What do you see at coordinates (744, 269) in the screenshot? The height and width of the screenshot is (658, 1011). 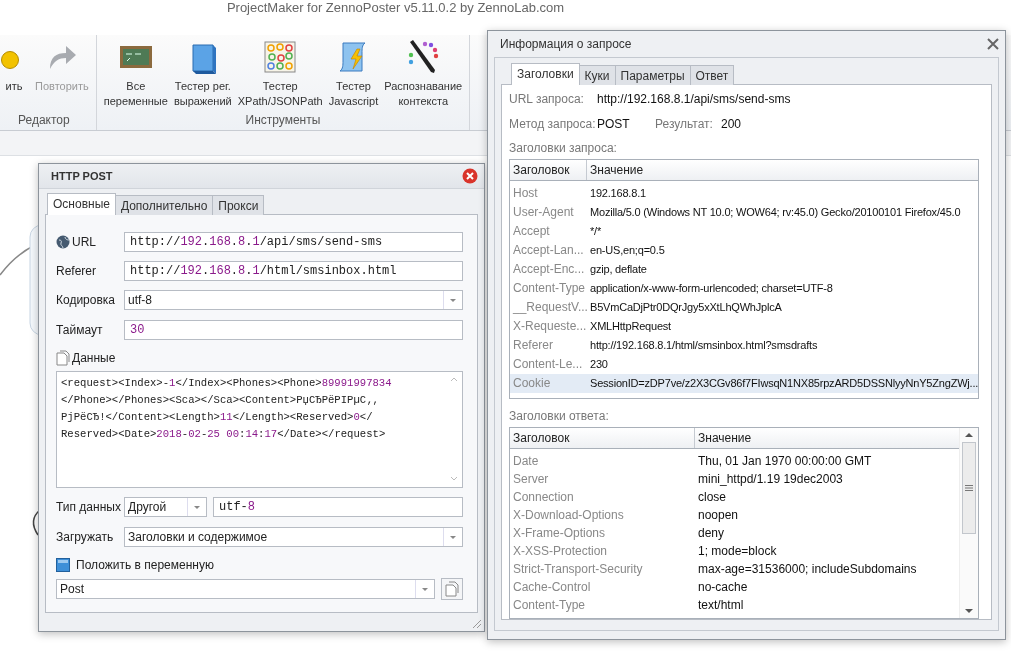 I see `table-row: Accept-Enc... gzip, deflate` at bounding box center [744, 269].